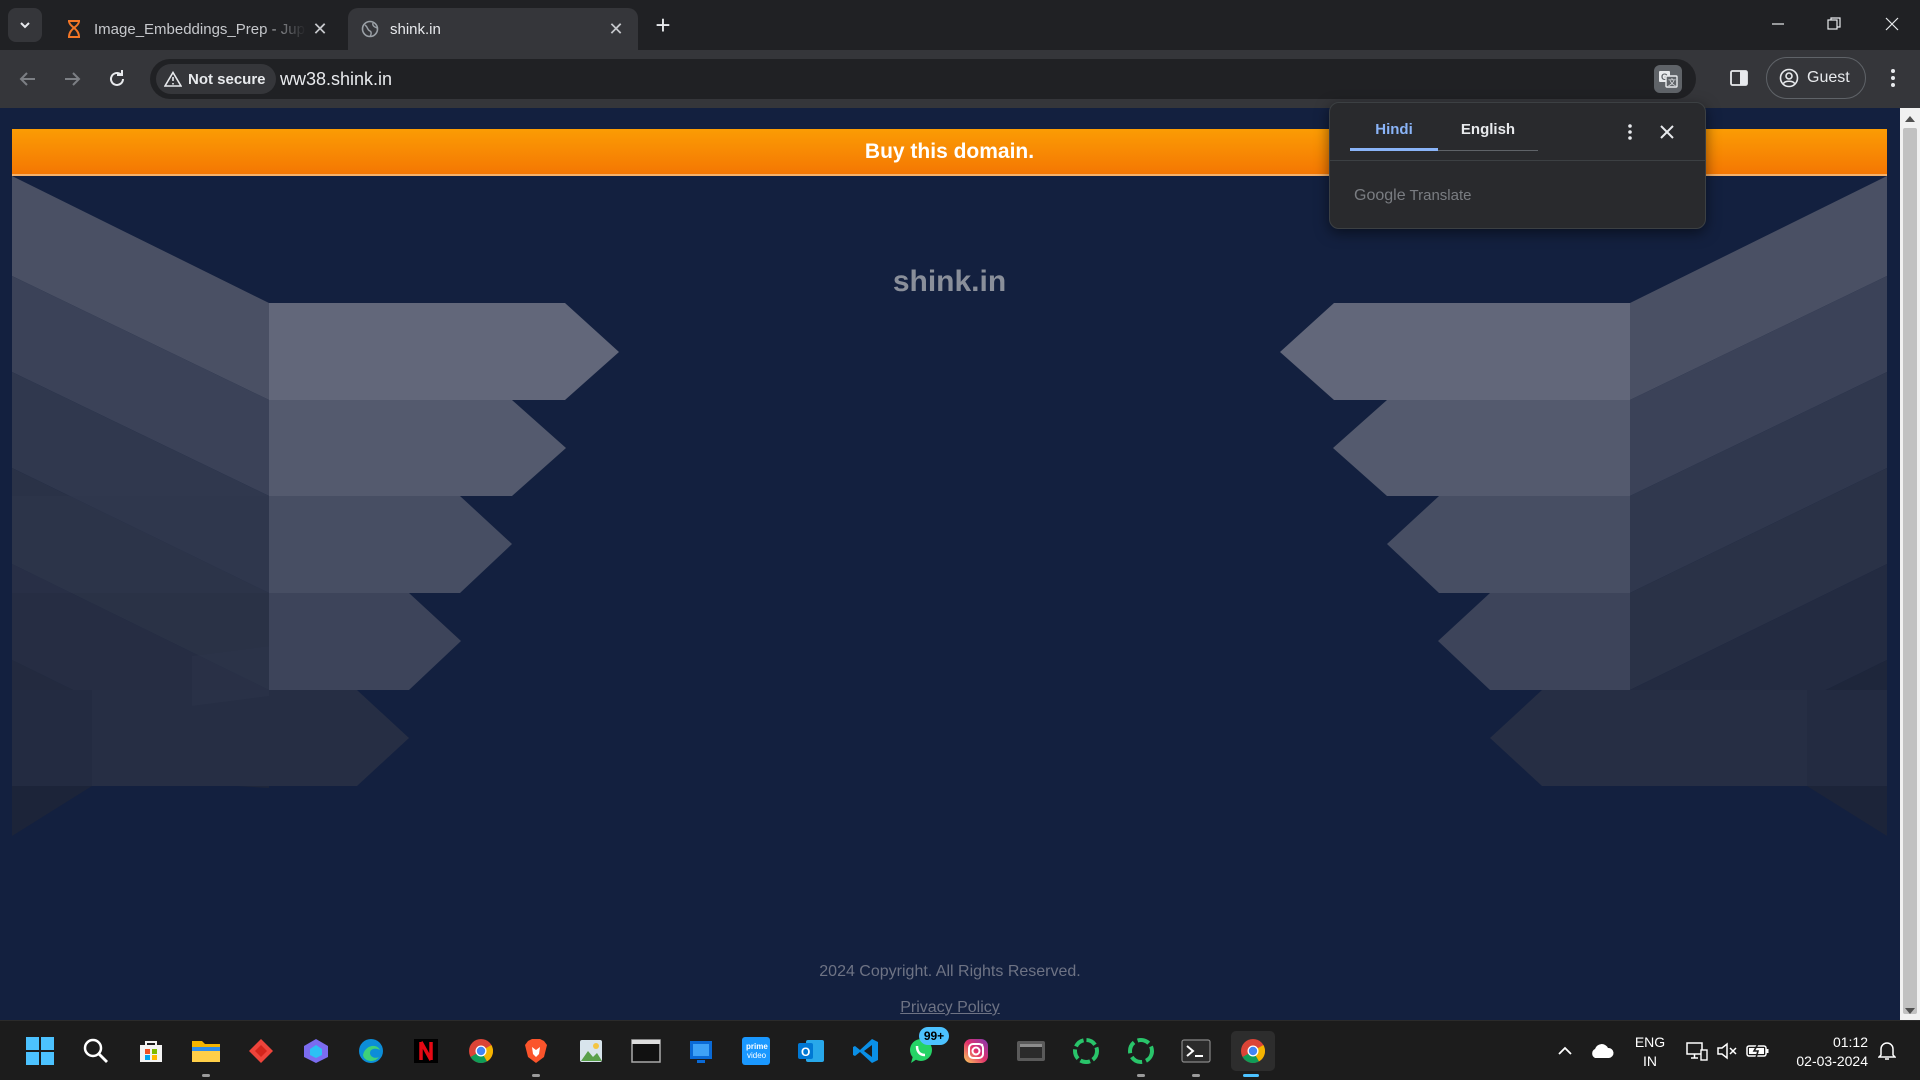 This screenshot has height=1080, width=1920. I want to click on profile-label: Guest, so click(1828, 77).